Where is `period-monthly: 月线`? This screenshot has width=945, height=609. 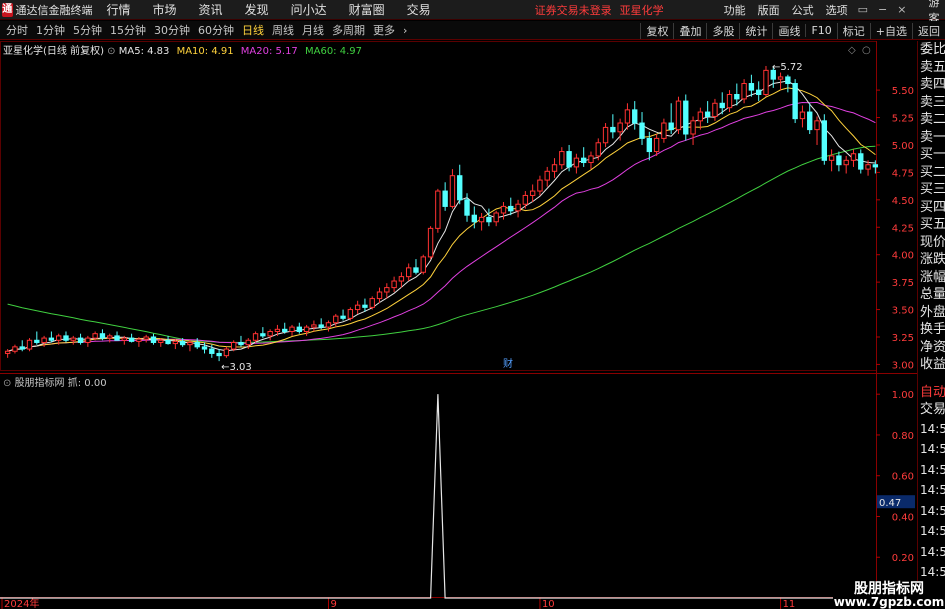
period-monthly: 月线 is located at coordinates (313, 30).